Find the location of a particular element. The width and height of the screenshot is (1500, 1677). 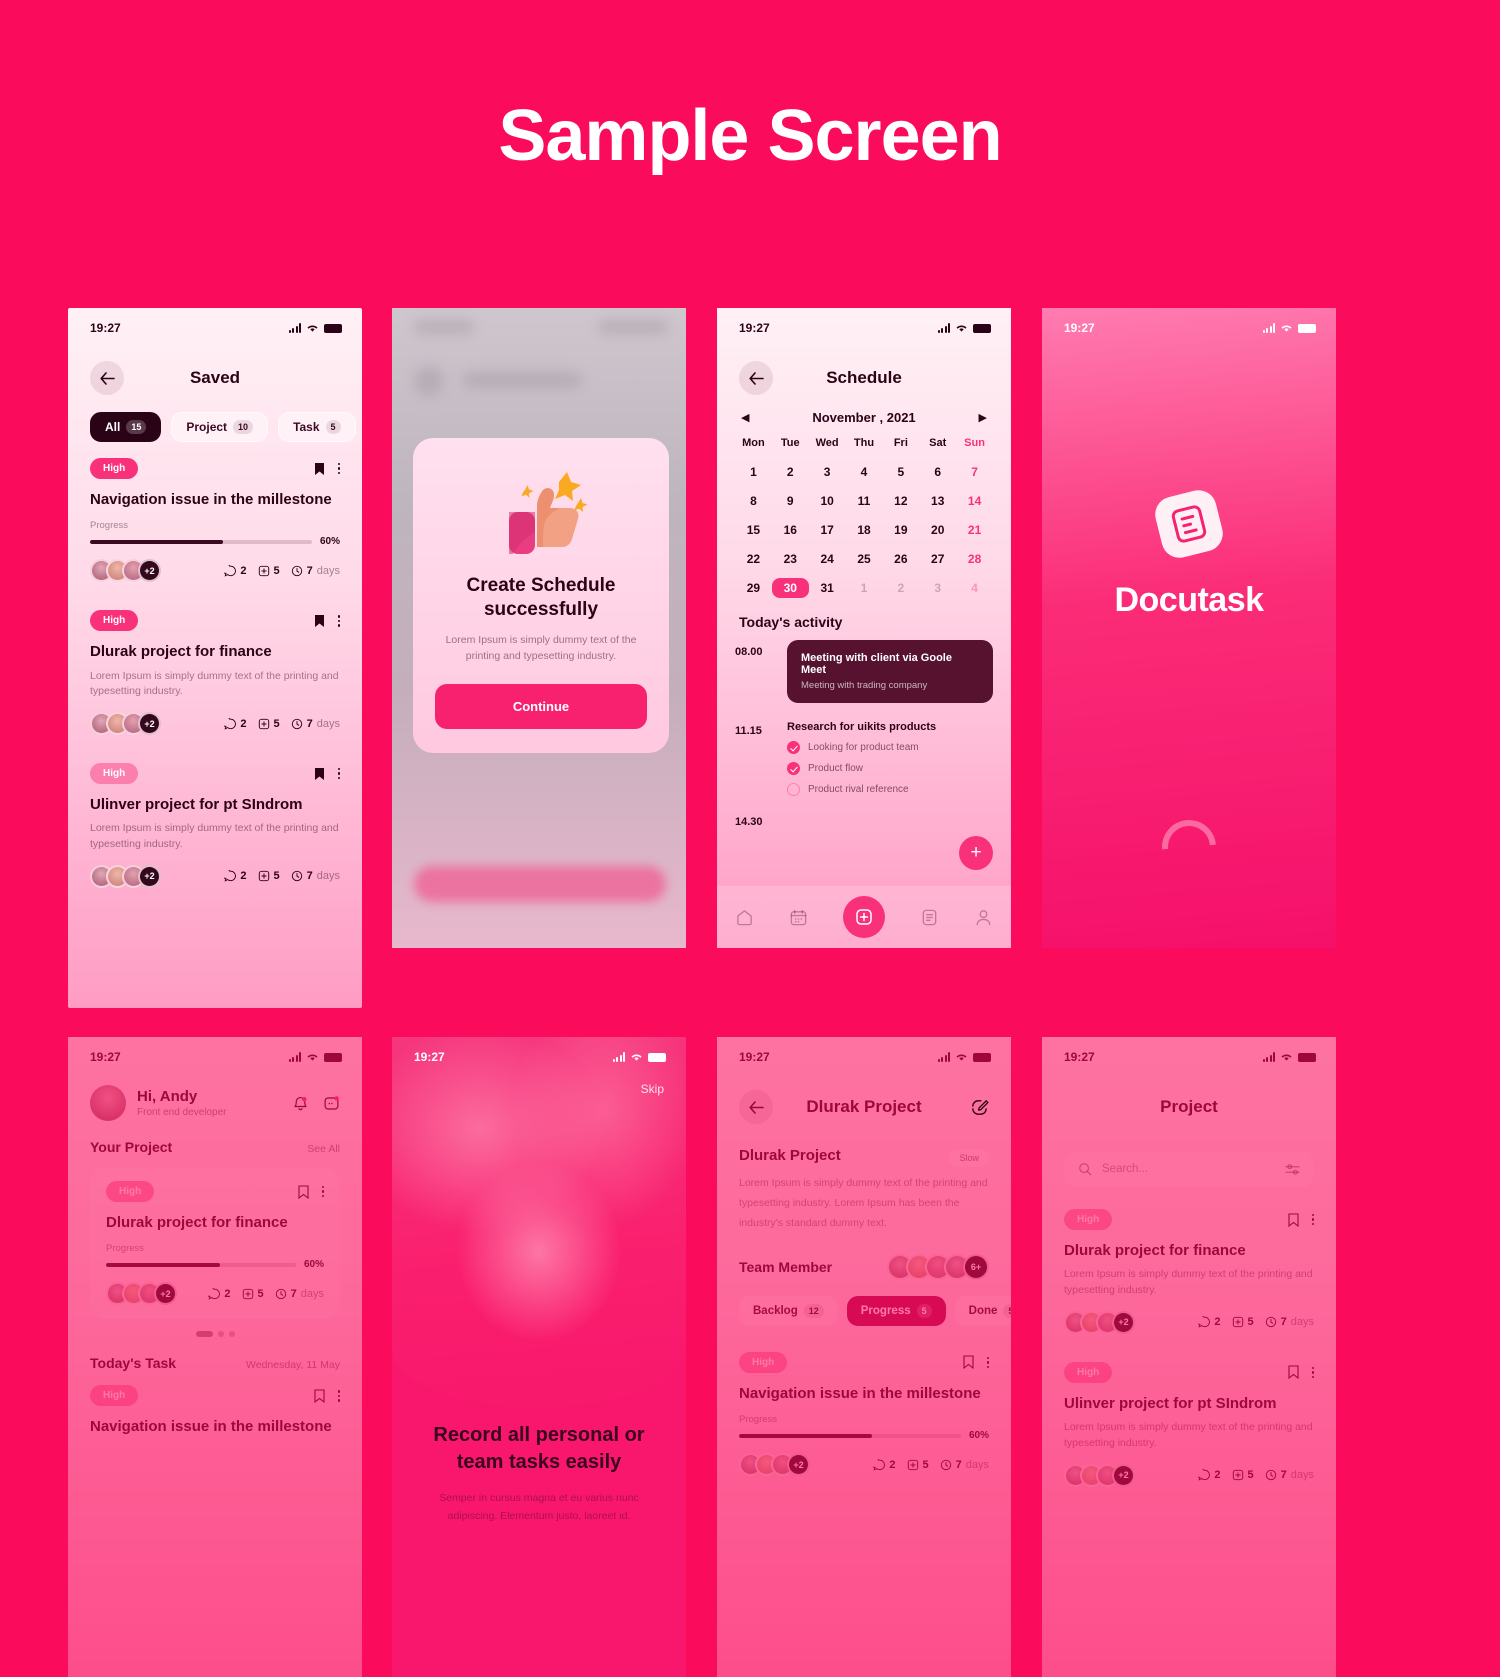

tab-done: Done 5 is located at coordinates (982, 1310).